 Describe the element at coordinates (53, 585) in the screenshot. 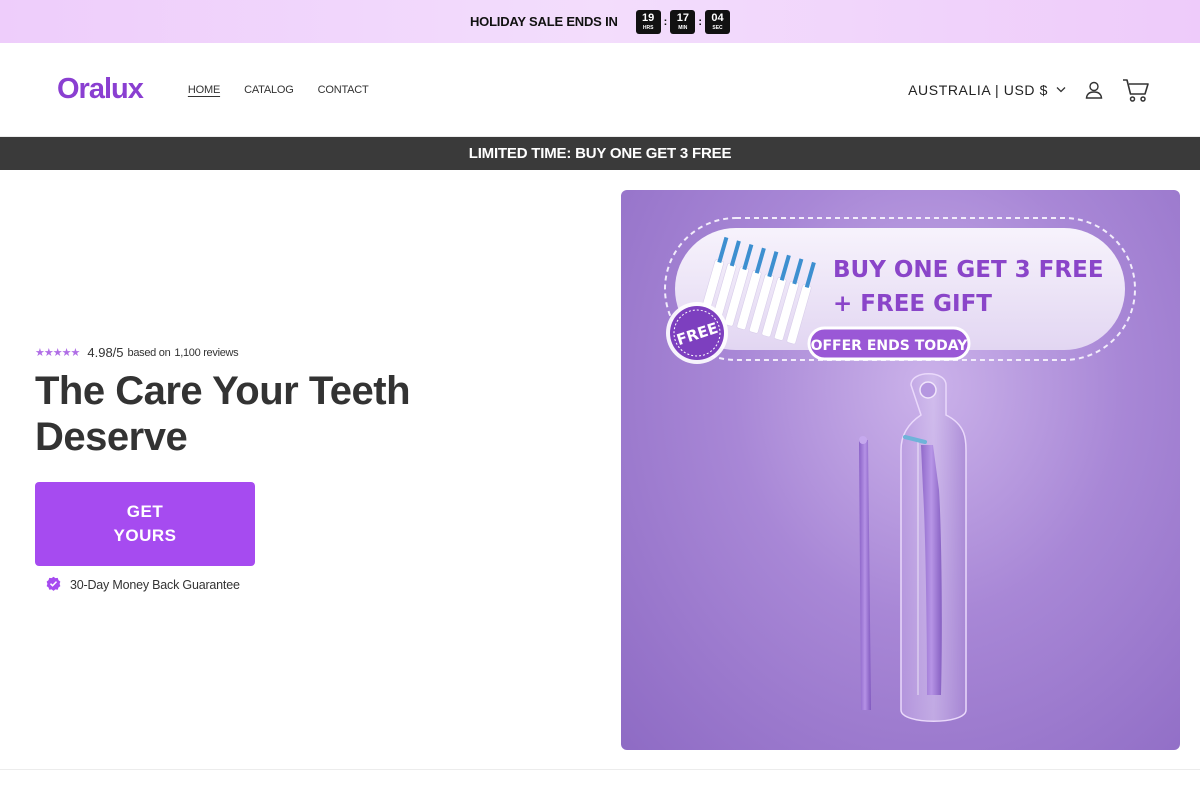

I see `shield-check-icon` at that location.